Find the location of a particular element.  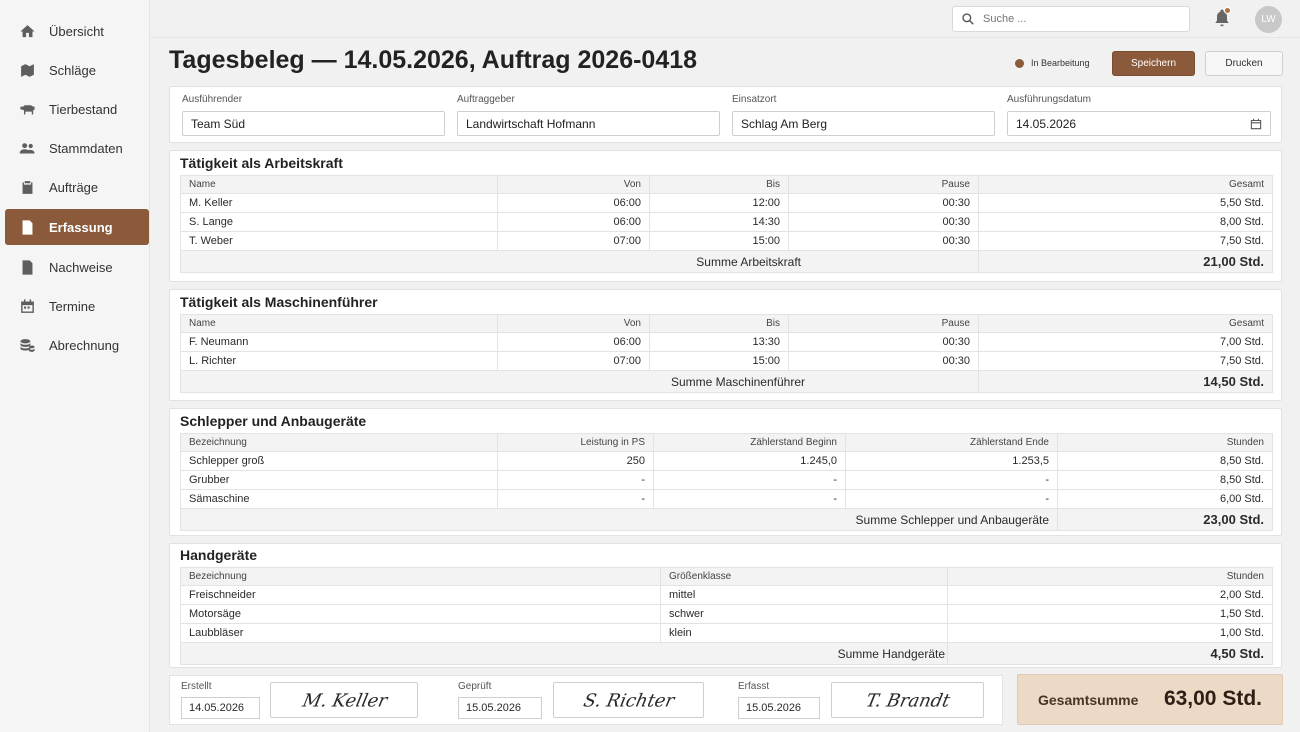

table-row: F. Neumann 06:00 13:30 00:30 7,00 Std. is located at coordinates (726, 342).